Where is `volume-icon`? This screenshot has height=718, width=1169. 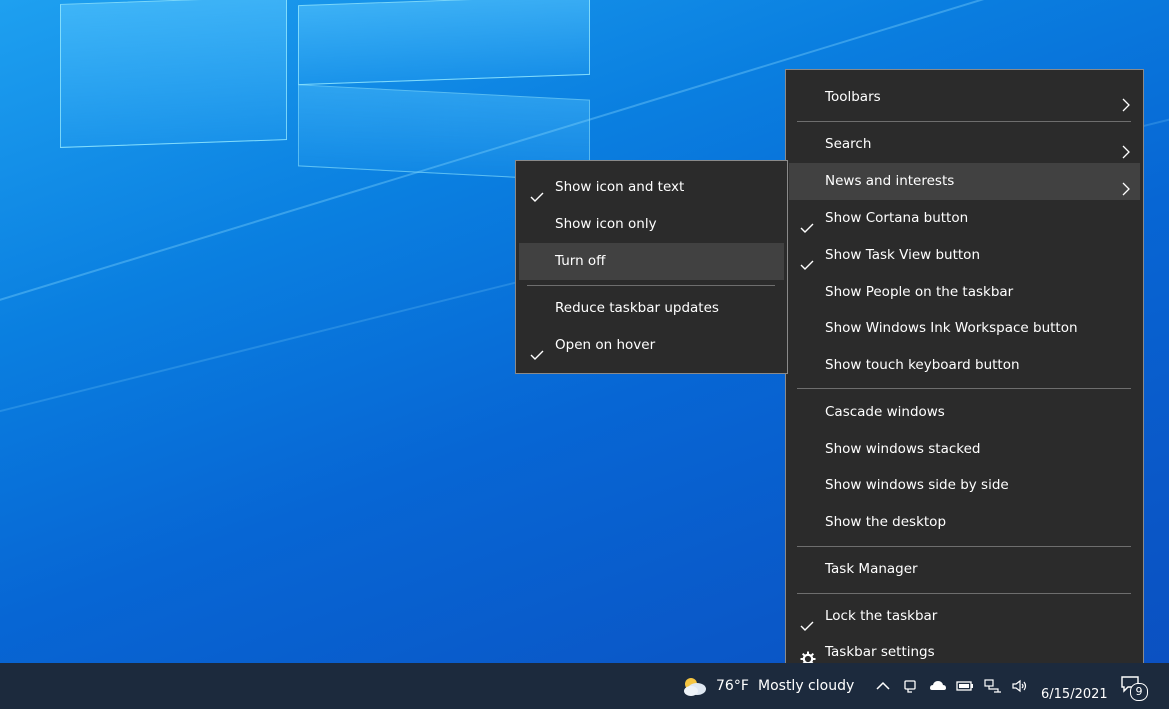 volume-icon is located at coordinates (1020, 686).